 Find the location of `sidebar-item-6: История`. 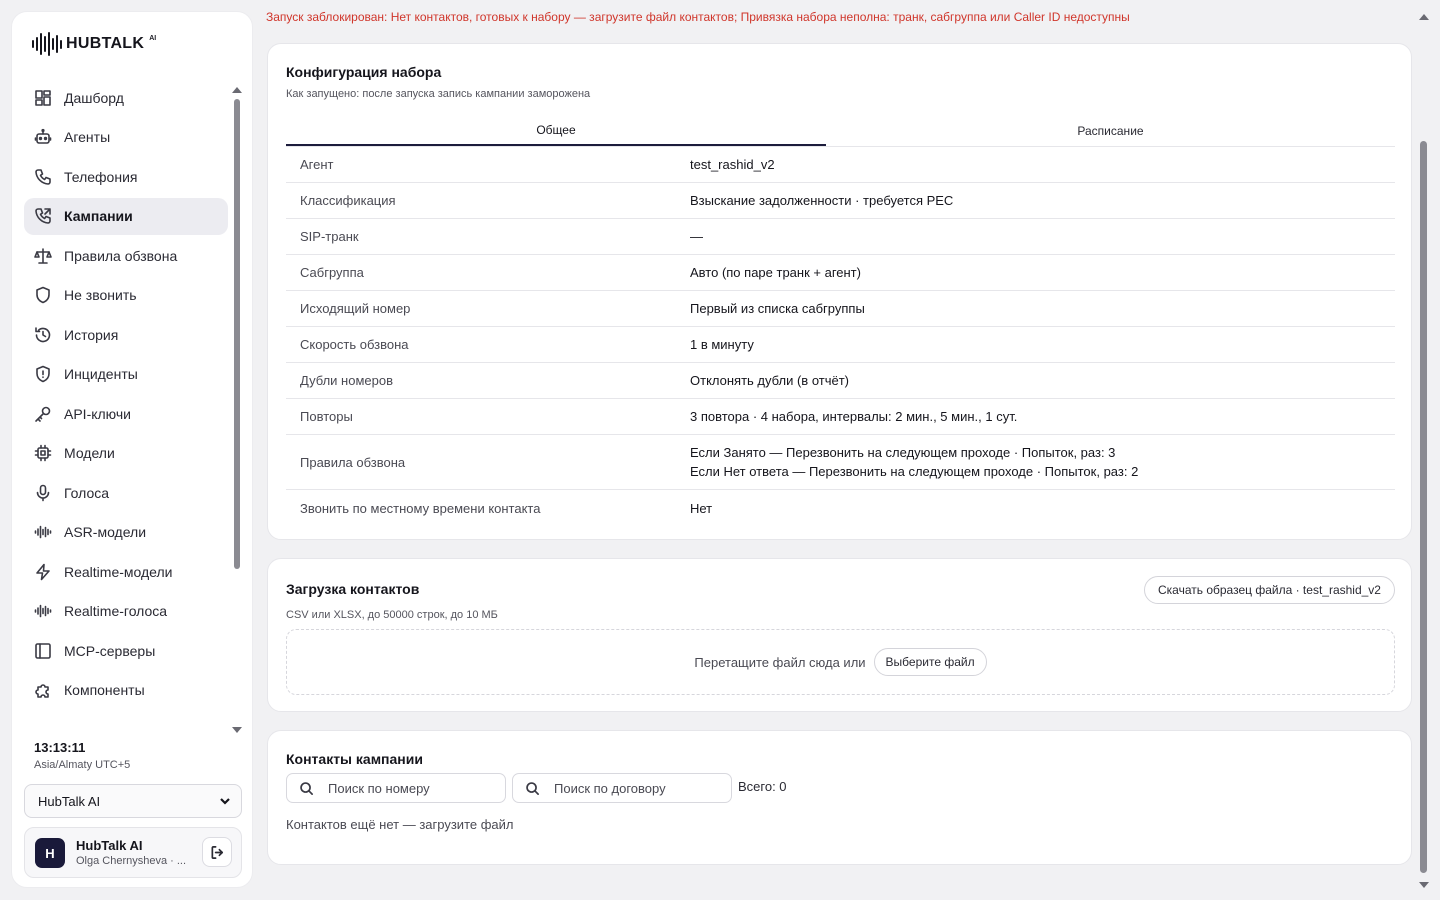

sidebar-item-6: История is located at coordinates (126, 334).